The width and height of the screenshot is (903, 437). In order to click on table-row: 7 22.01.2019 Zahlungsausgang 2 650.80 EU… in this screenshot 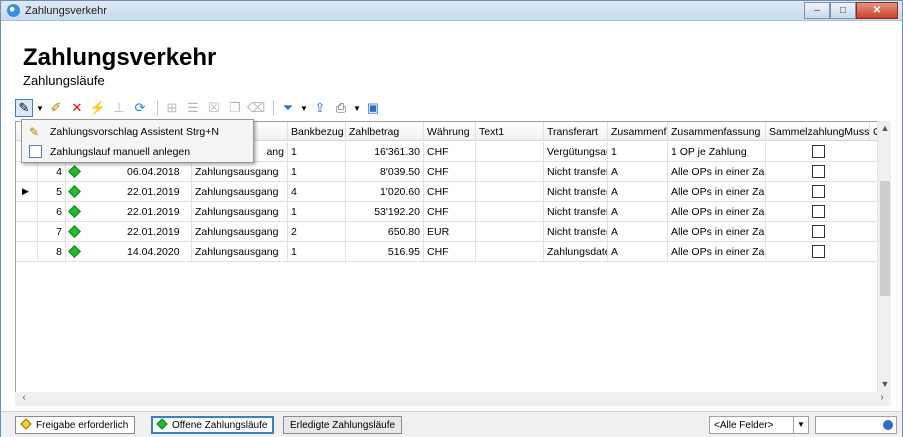, I will do `click(447, 232)`.